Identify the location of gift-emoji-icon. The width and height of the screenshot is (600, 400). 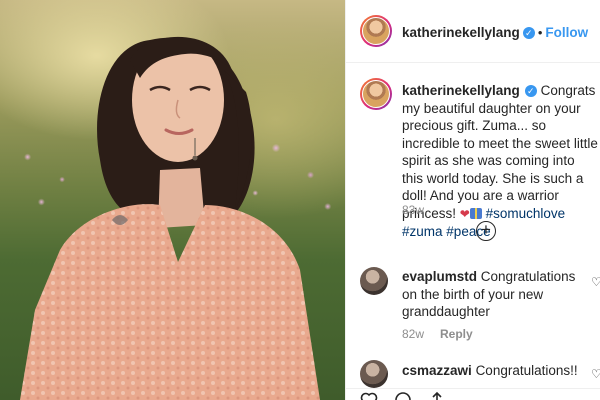
(475, 213).